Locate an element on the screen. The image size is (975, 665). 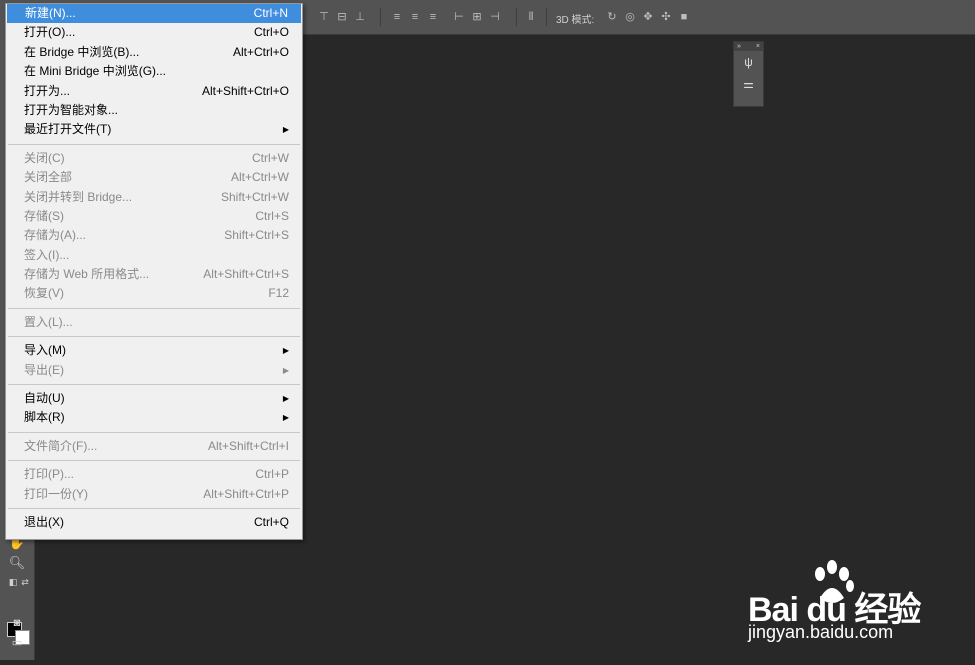
menu-item-shortcut: Alt+Shift+Ctrl+S is located at coordinates (246, 274).